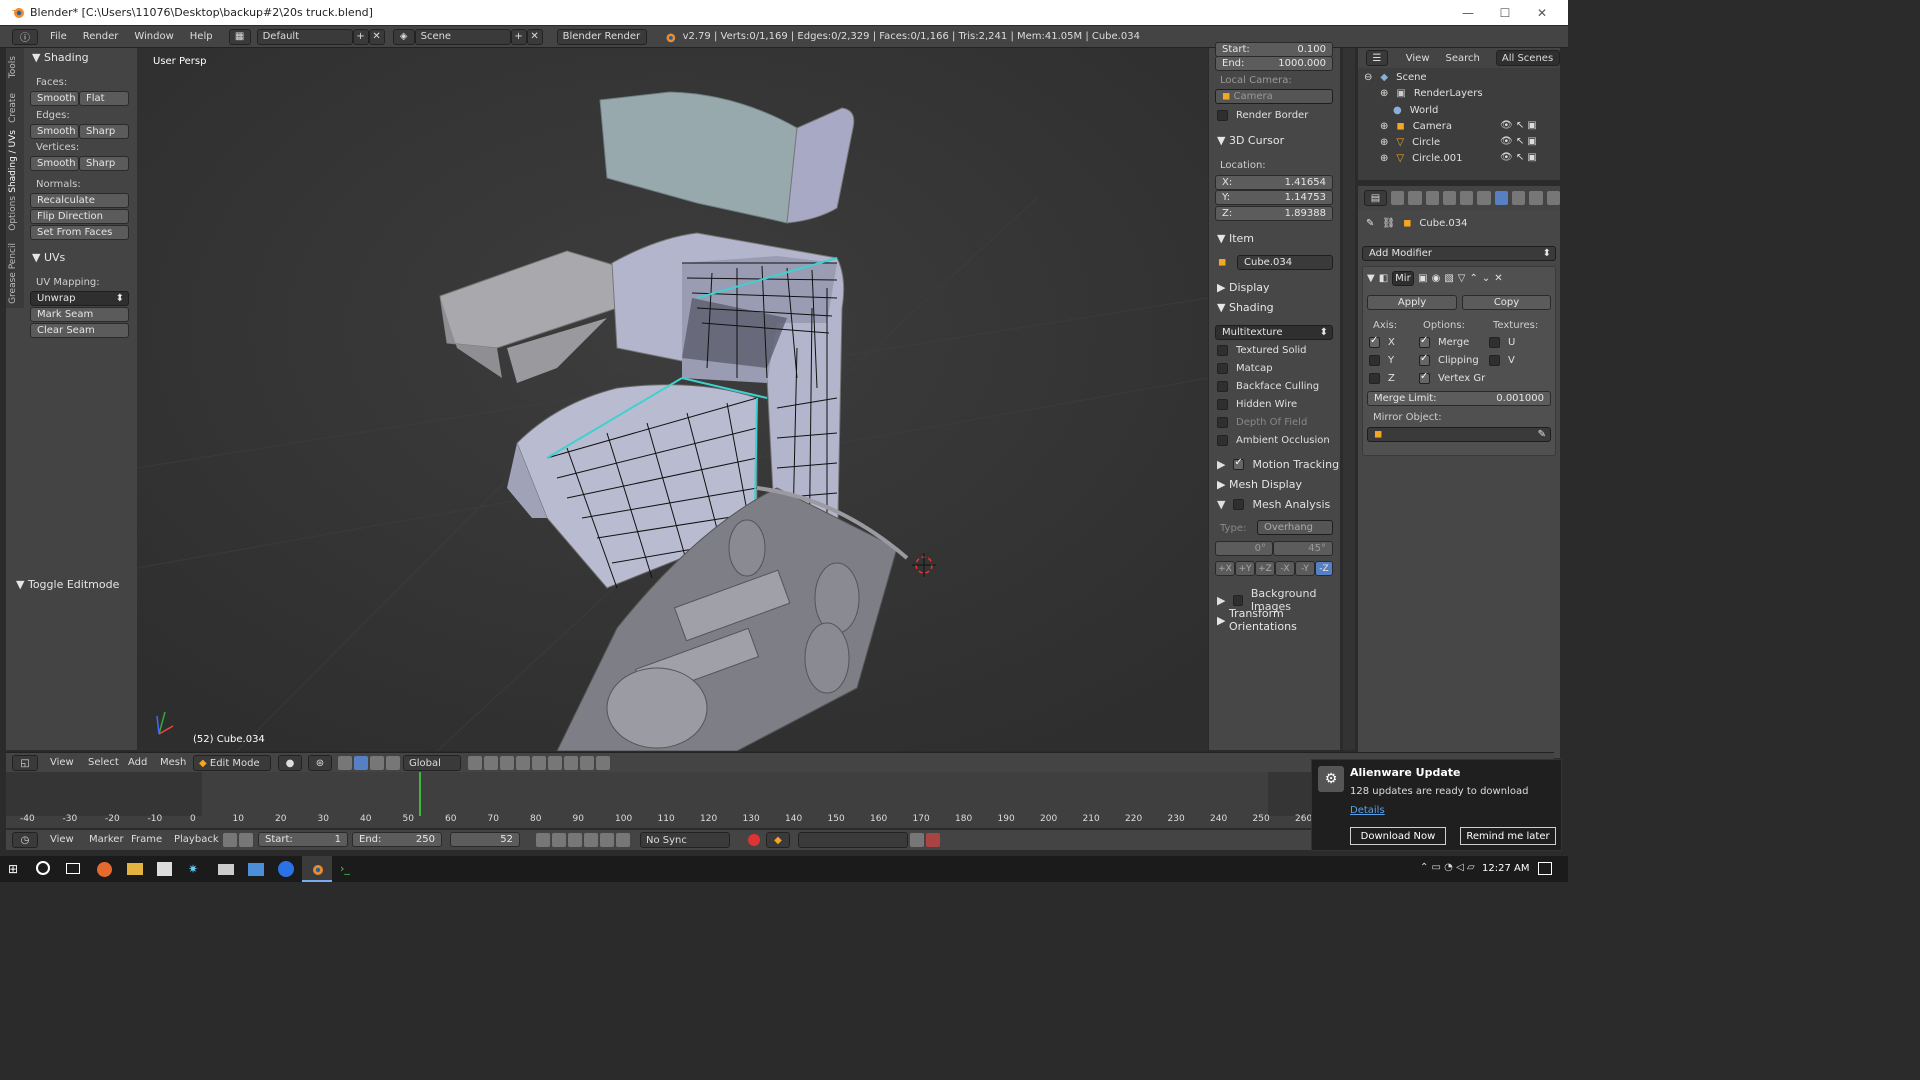  I want to click on maximize-button: ☐, so click(1505, 12).